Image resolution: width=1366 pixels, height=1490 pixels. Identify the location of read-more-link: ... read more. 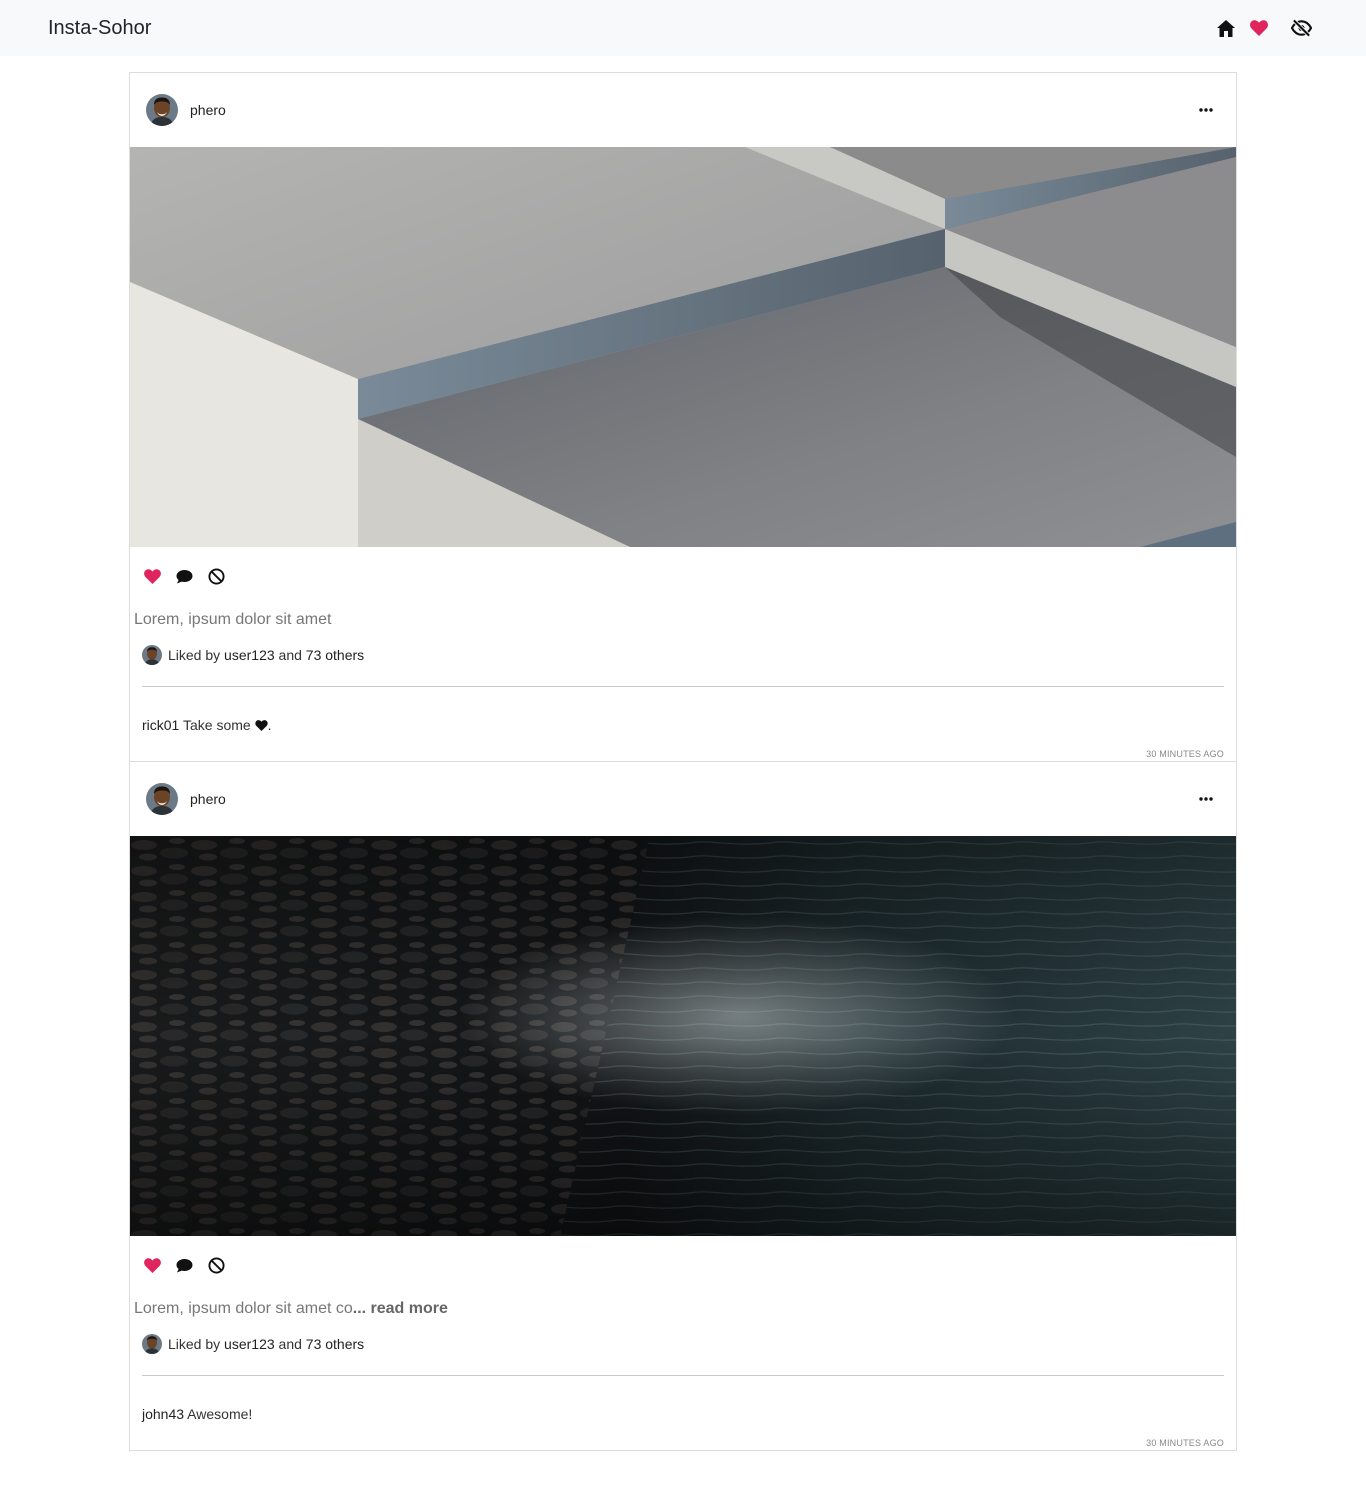
(400, 1308).